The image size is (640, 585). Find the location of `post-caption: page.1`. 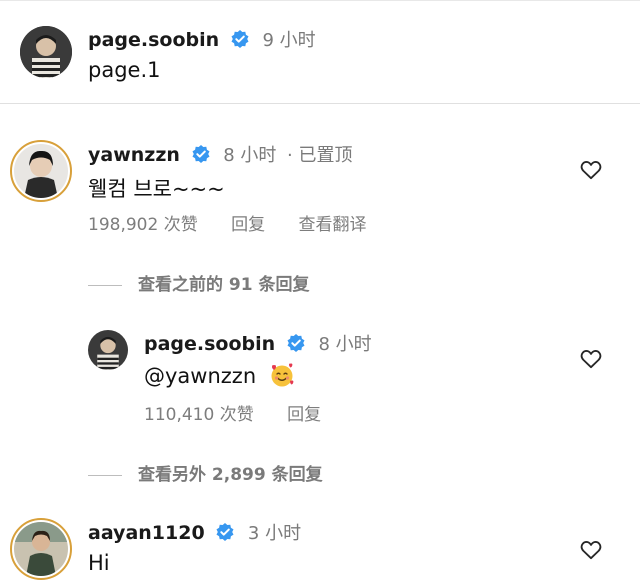

post-caption: page.1 is located at coordinates (124, 70).